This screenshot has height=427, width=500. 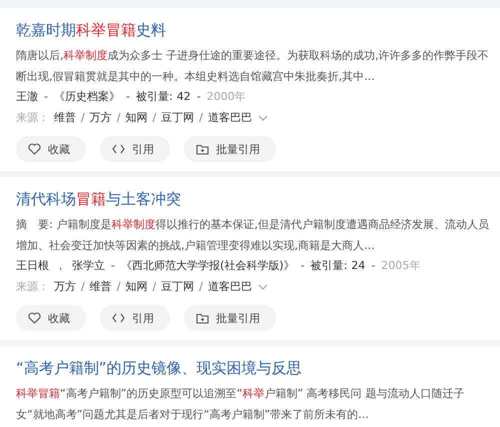 I want to click on journal-link: 《历史档案》, so click(x=87, y=97).